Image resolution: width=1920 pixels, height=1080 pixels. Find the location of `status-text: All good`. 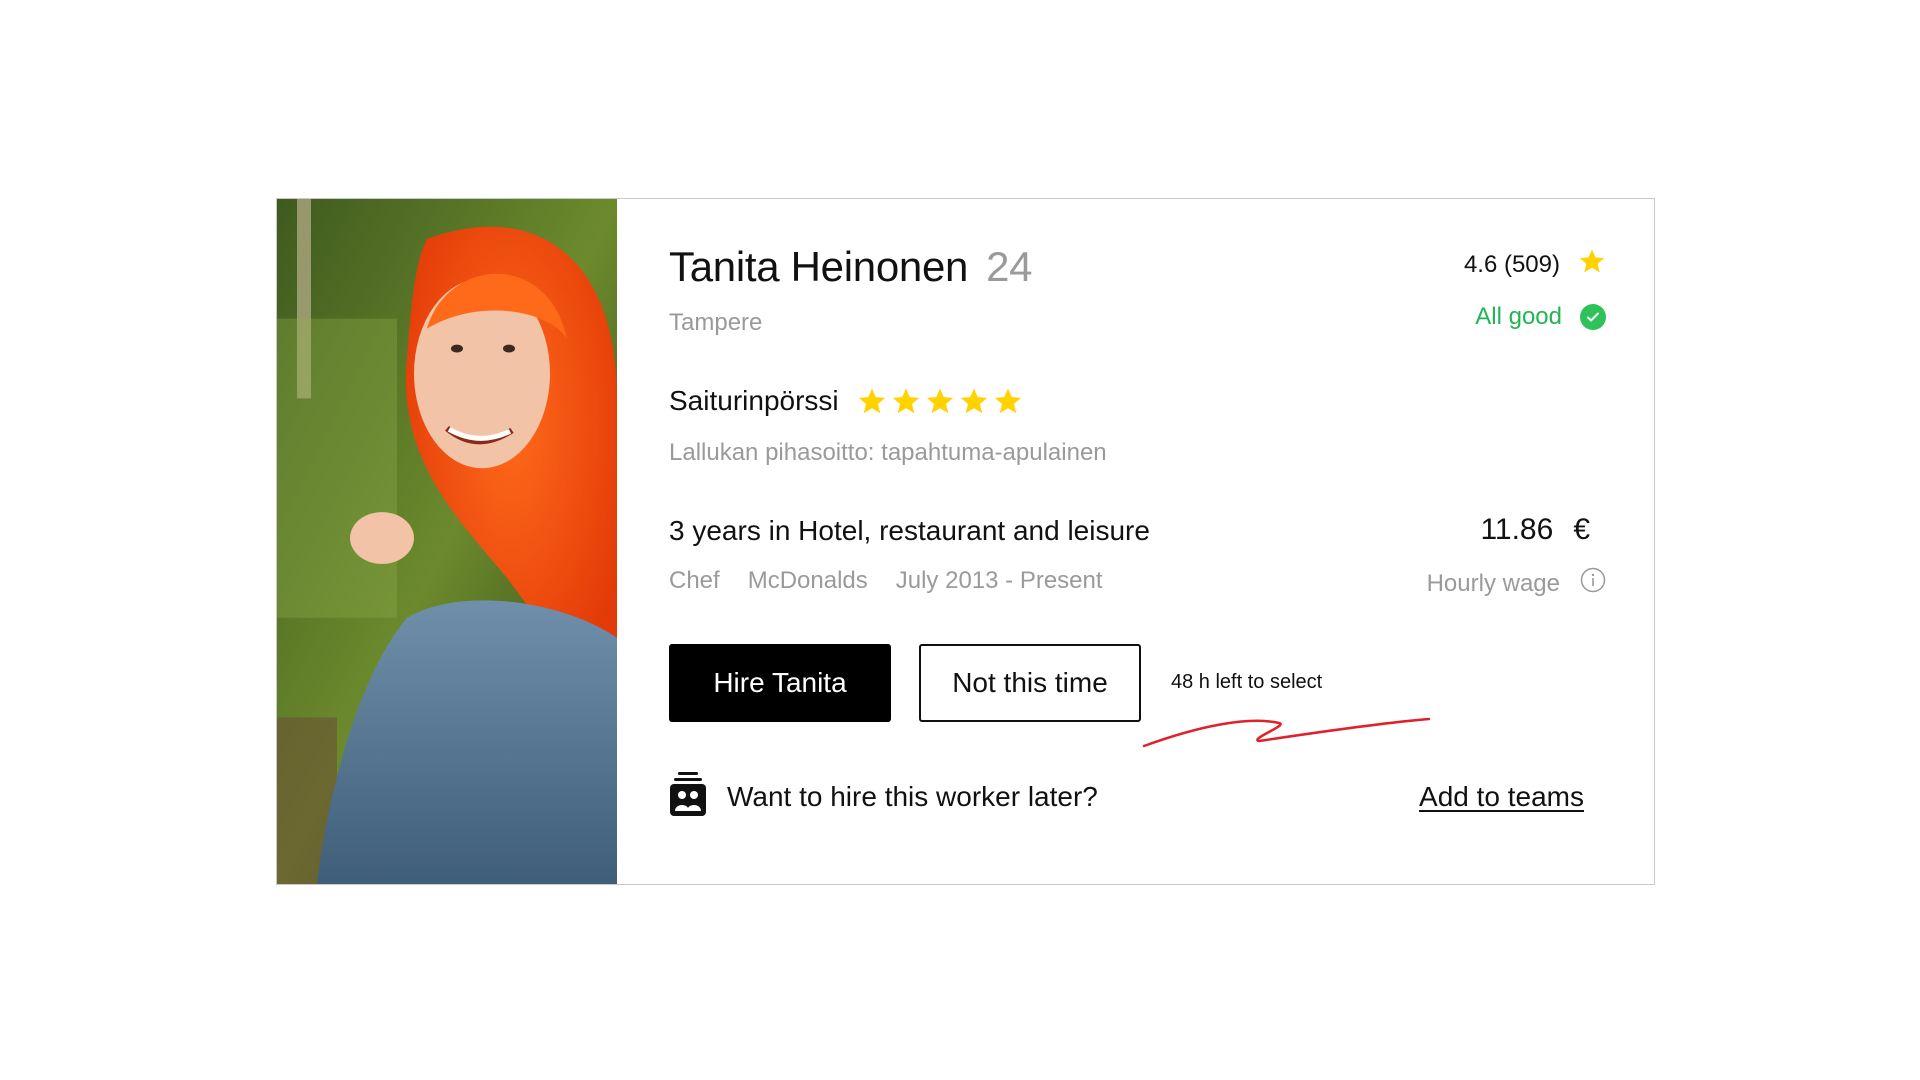

status-text: All good is located at coordinates (1518, 316).